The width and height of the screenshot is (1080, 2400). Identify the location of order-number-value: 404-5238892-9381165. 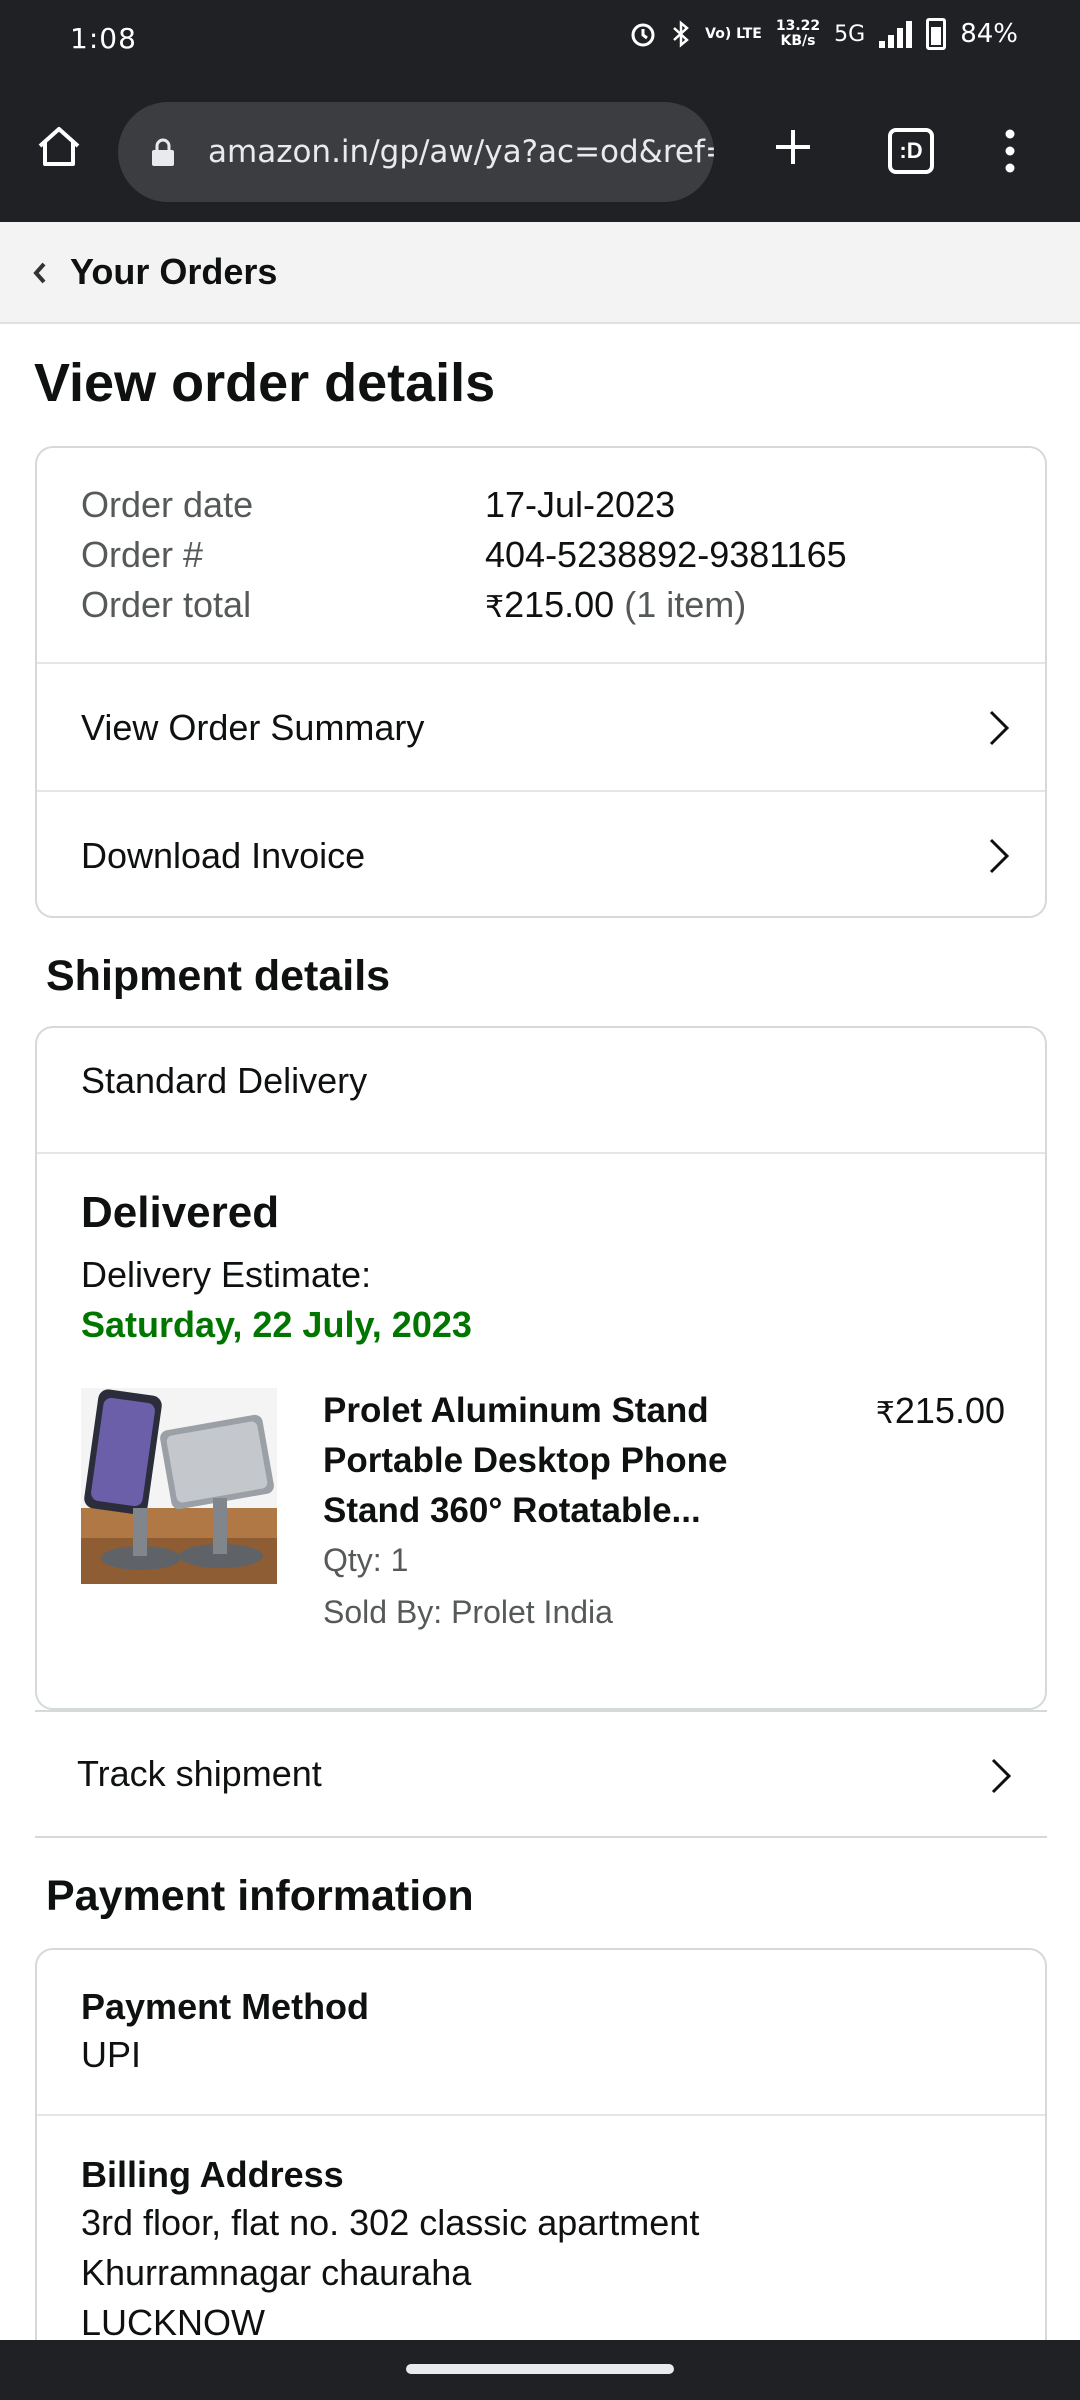
(666, 554).